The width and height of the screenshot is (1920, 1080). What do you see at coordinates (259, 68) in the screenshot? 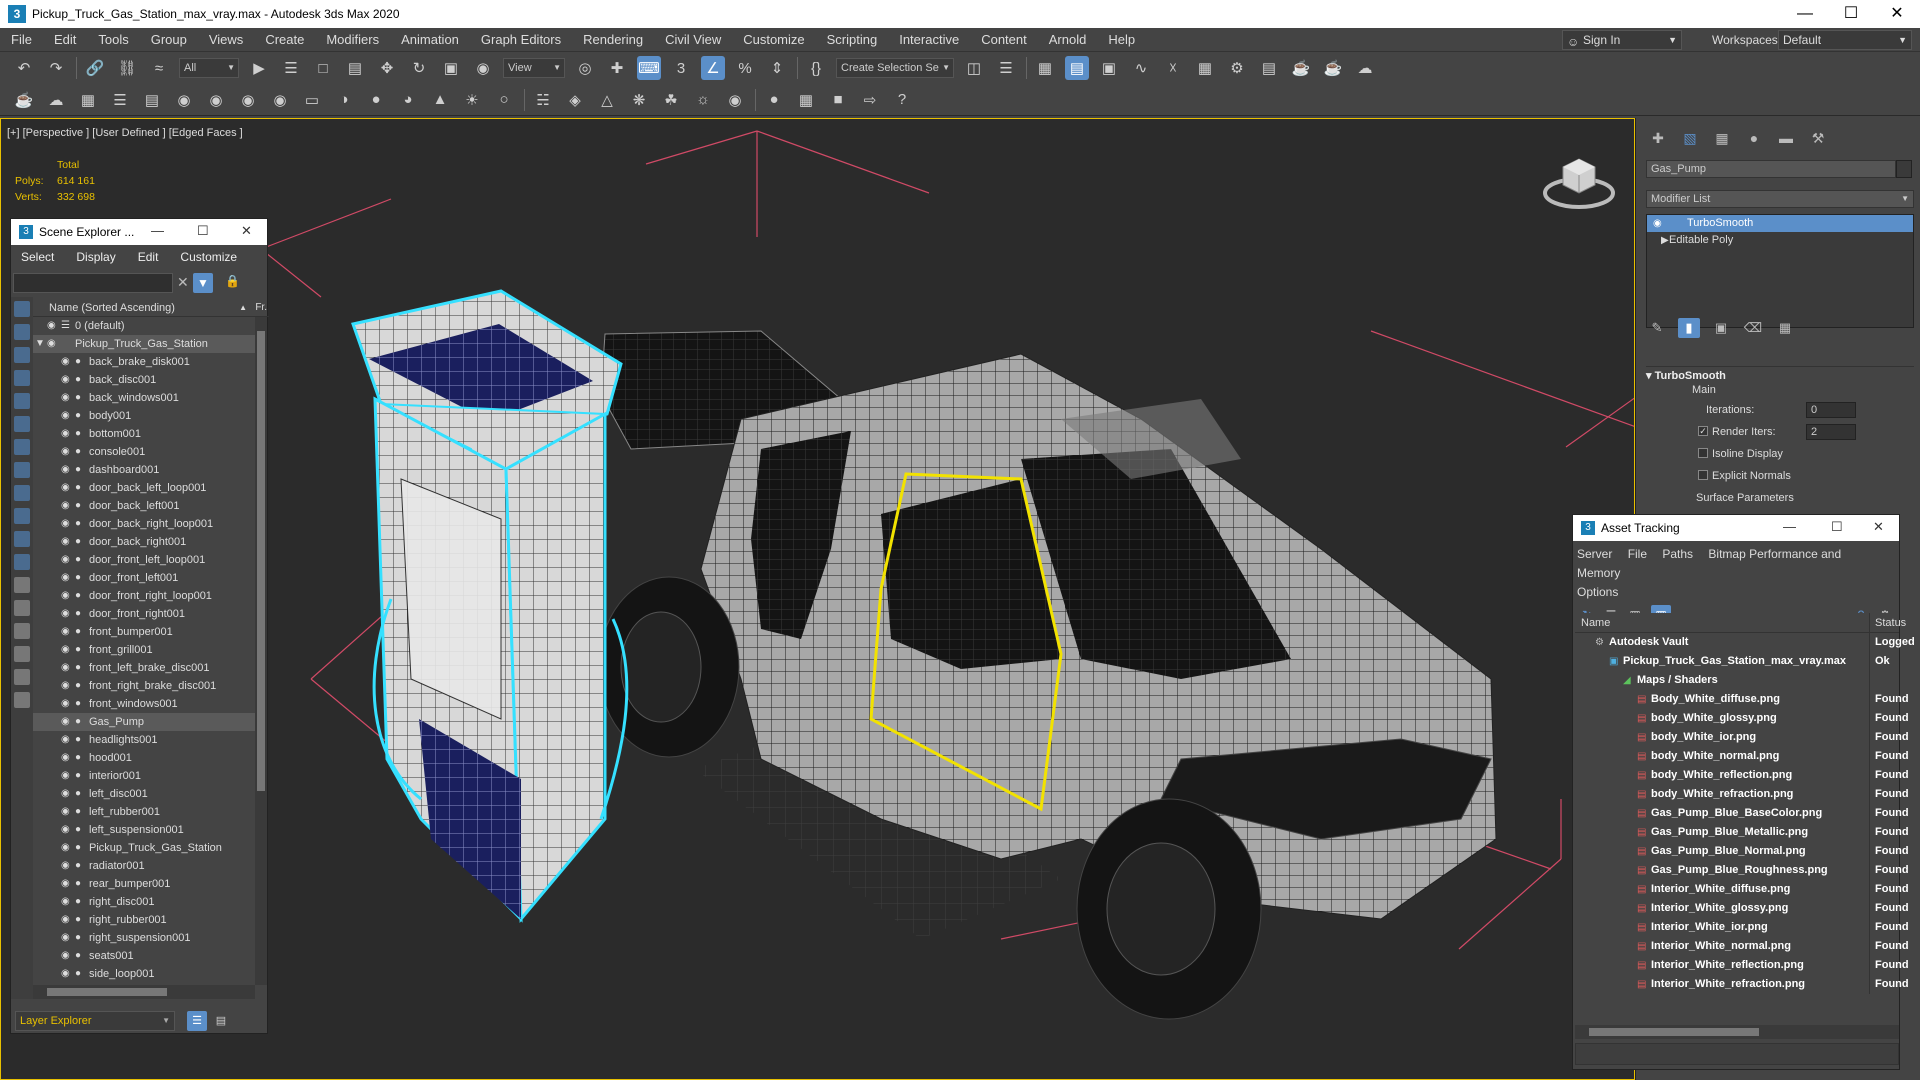
I see `select-object-icon: ▶` at bounding box center [259, 68].